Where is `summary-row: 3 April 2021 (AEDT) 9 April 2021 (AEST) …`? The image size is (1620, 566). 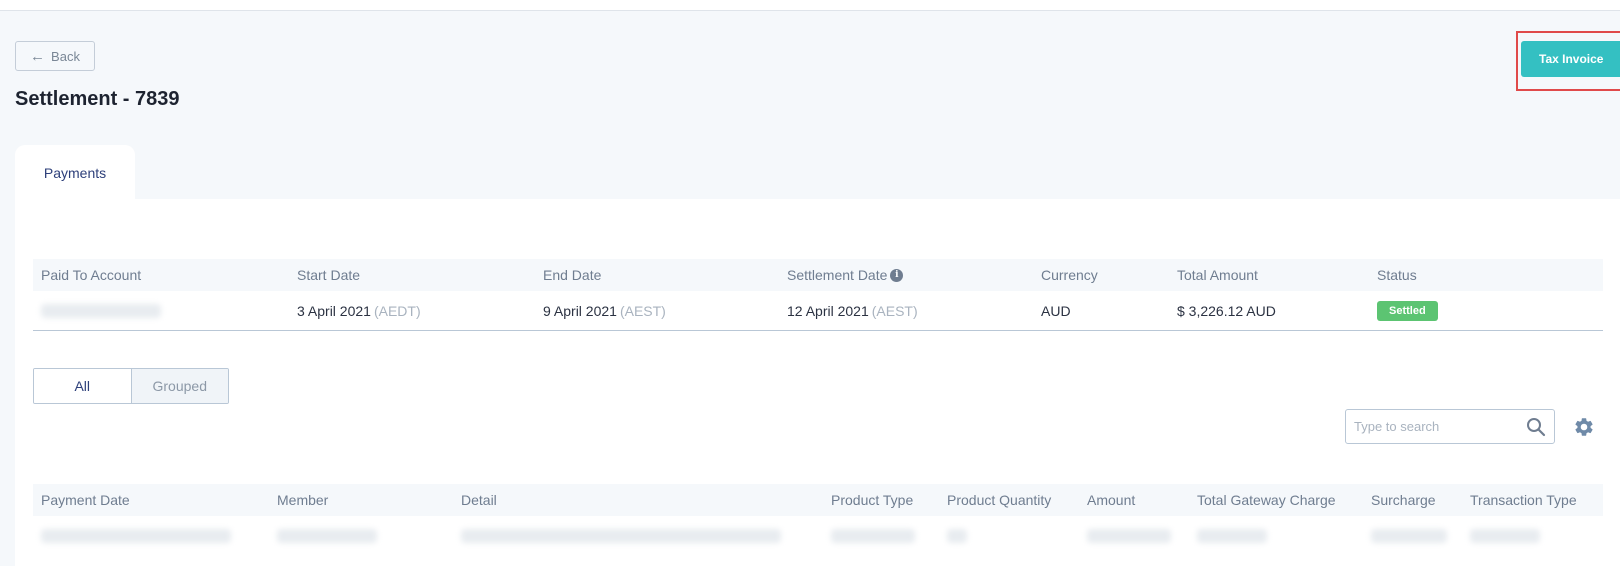
summary-row: 3 April 2021 (AEDT) 9 April 2021 (AEST) … is located at coordinates (818, 311).